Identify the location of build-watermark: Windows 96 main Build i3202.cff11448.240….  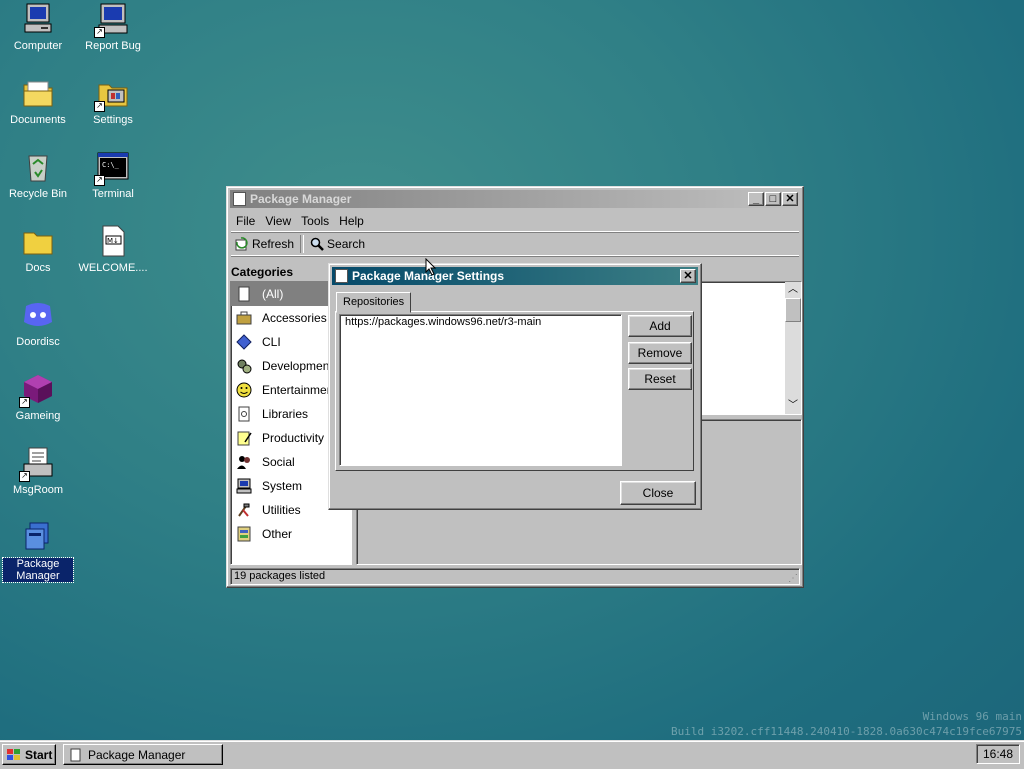
(846, 724).